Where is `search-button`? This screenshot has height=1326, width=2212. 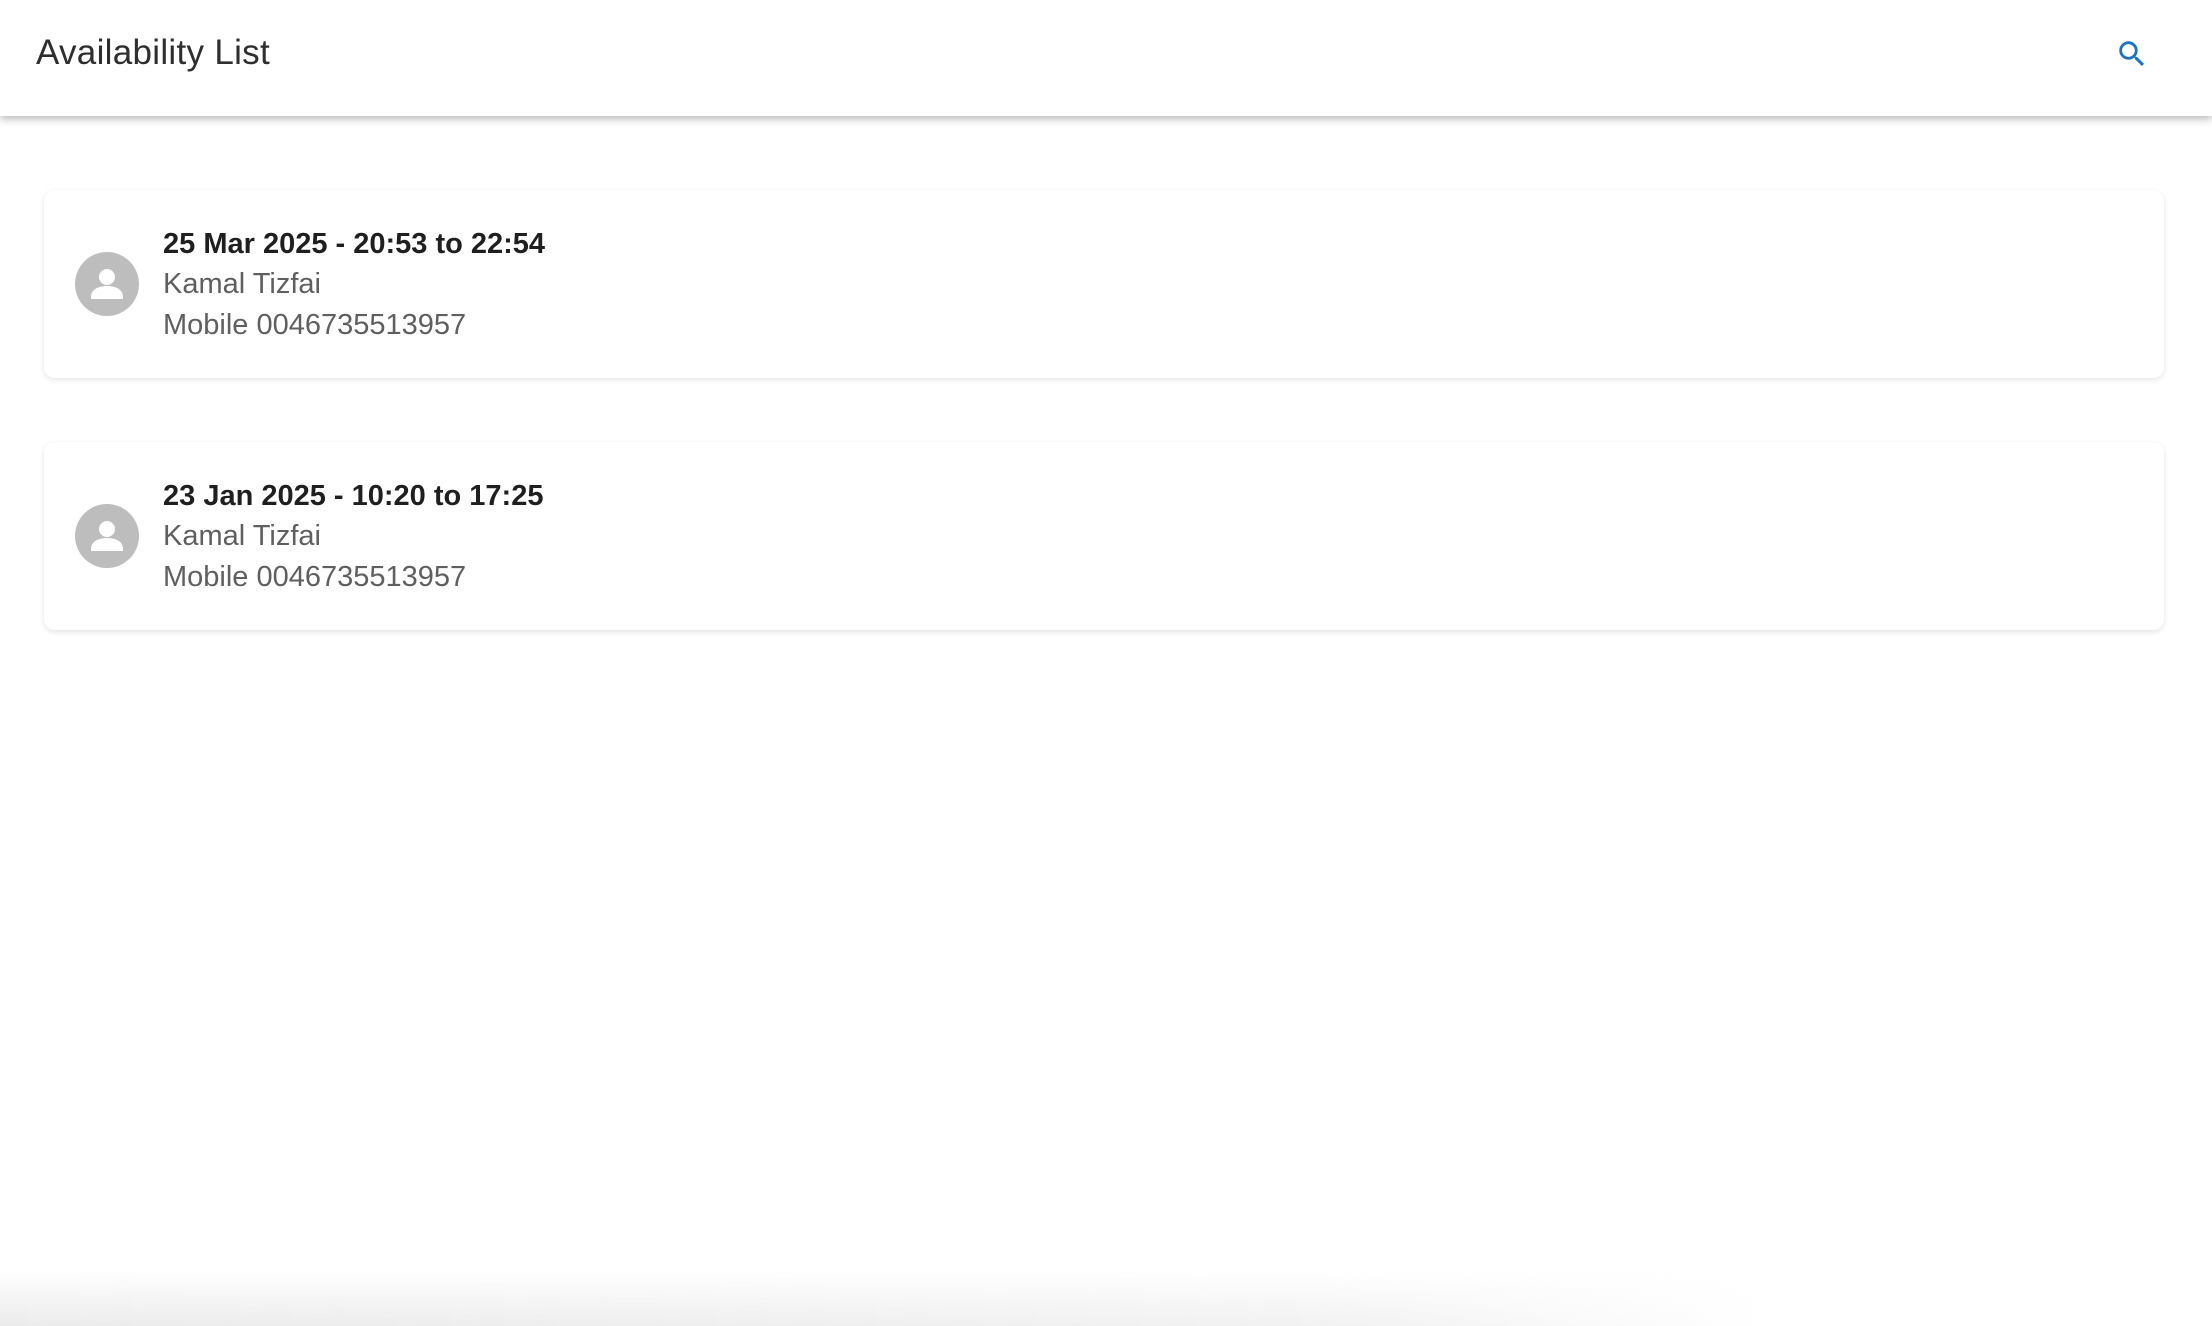
search-button is located at coordinates (2132, 54).